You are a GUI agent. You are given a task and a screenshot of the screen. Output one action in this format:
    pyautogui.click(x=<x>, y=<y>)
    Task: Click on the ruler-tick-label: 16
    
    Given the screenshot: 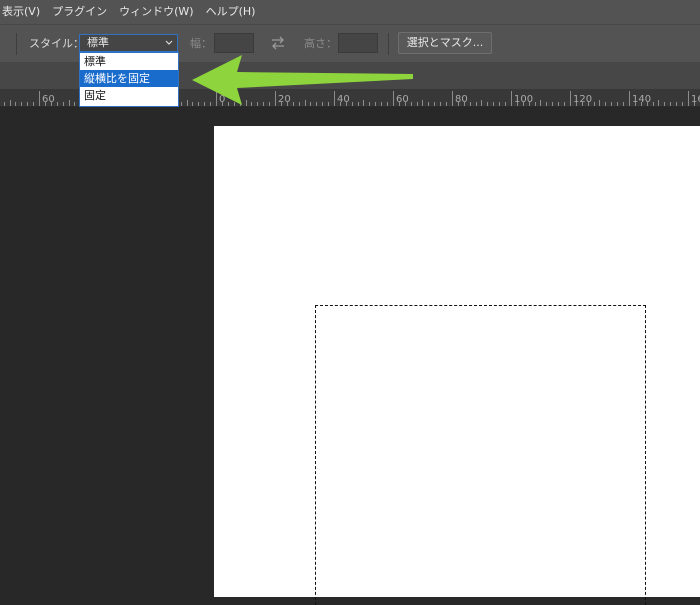 What is the action you would take?
    pyautogui.click(x=695, y=99)
    